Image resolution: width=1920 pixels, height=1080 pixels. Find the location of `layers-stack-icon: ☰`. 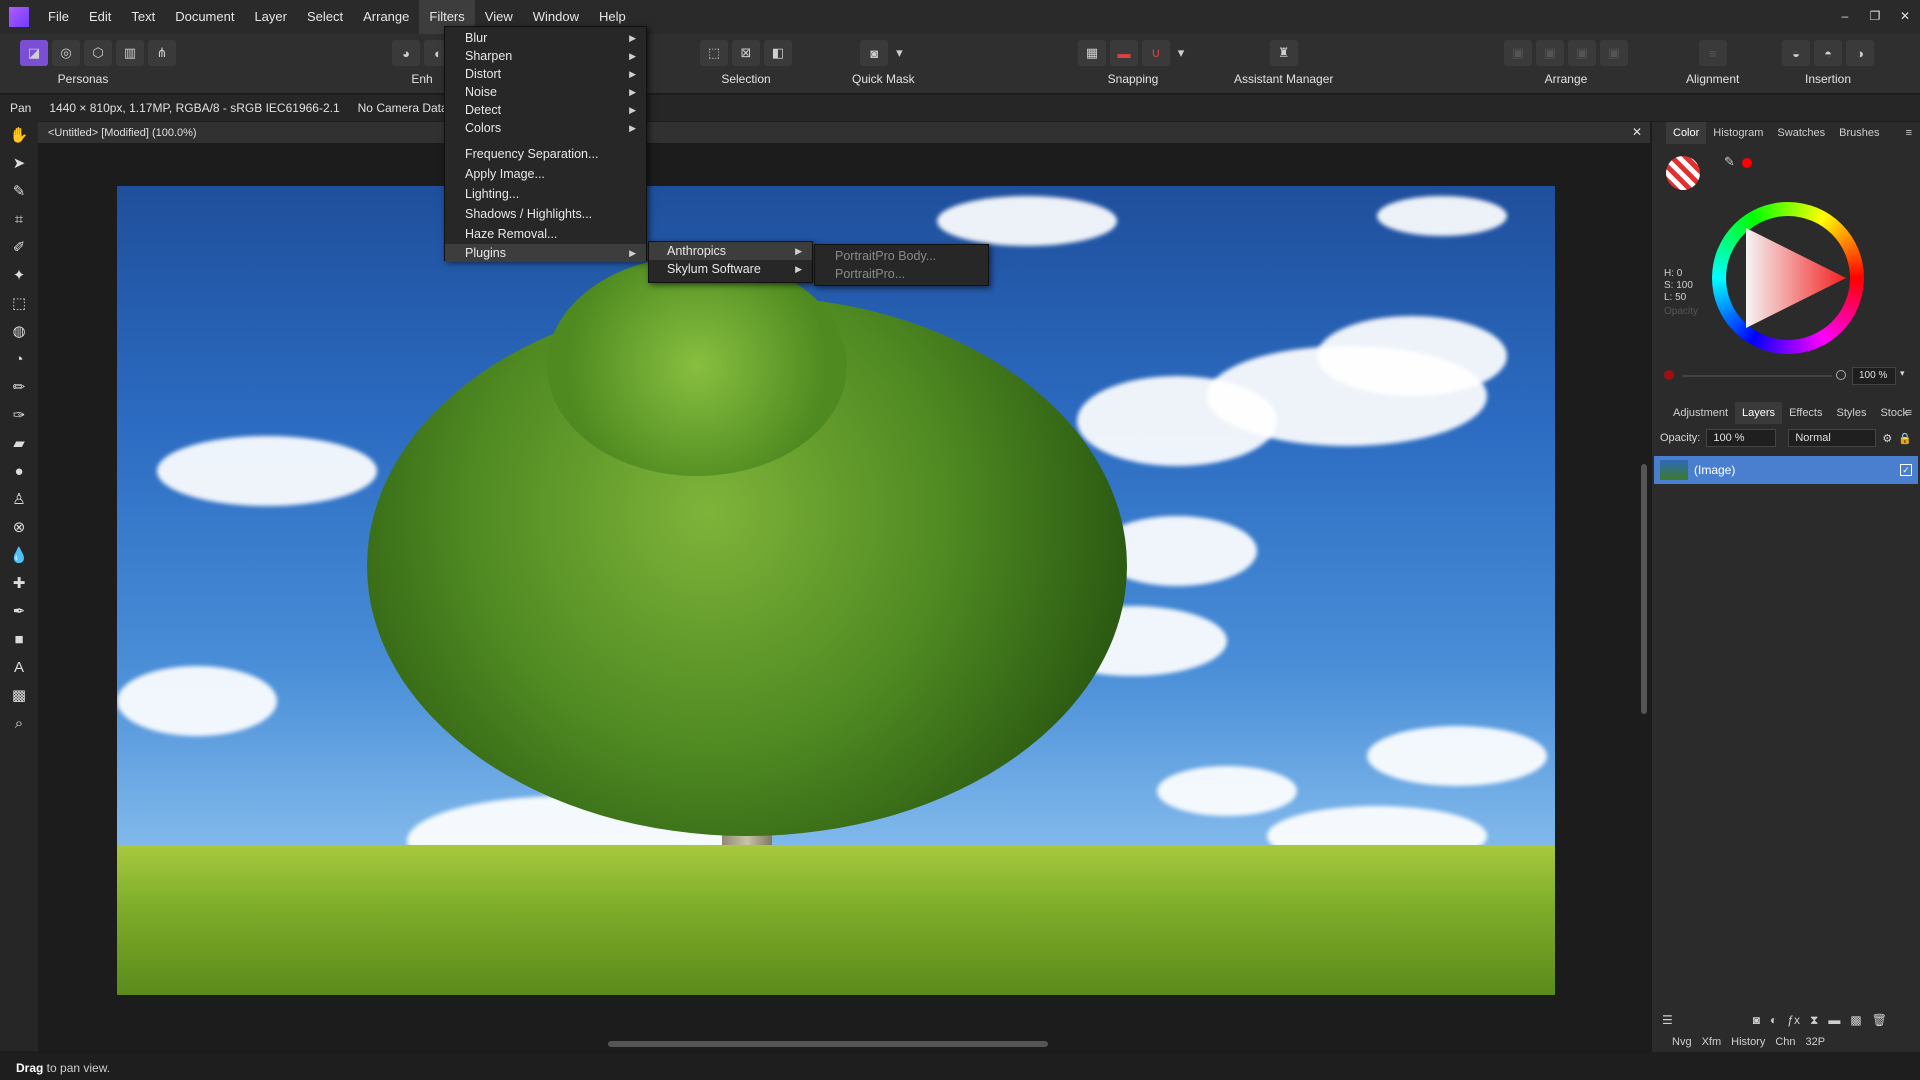

layers-stack-icon: ☰ is located at coordinates (1667, 1020).